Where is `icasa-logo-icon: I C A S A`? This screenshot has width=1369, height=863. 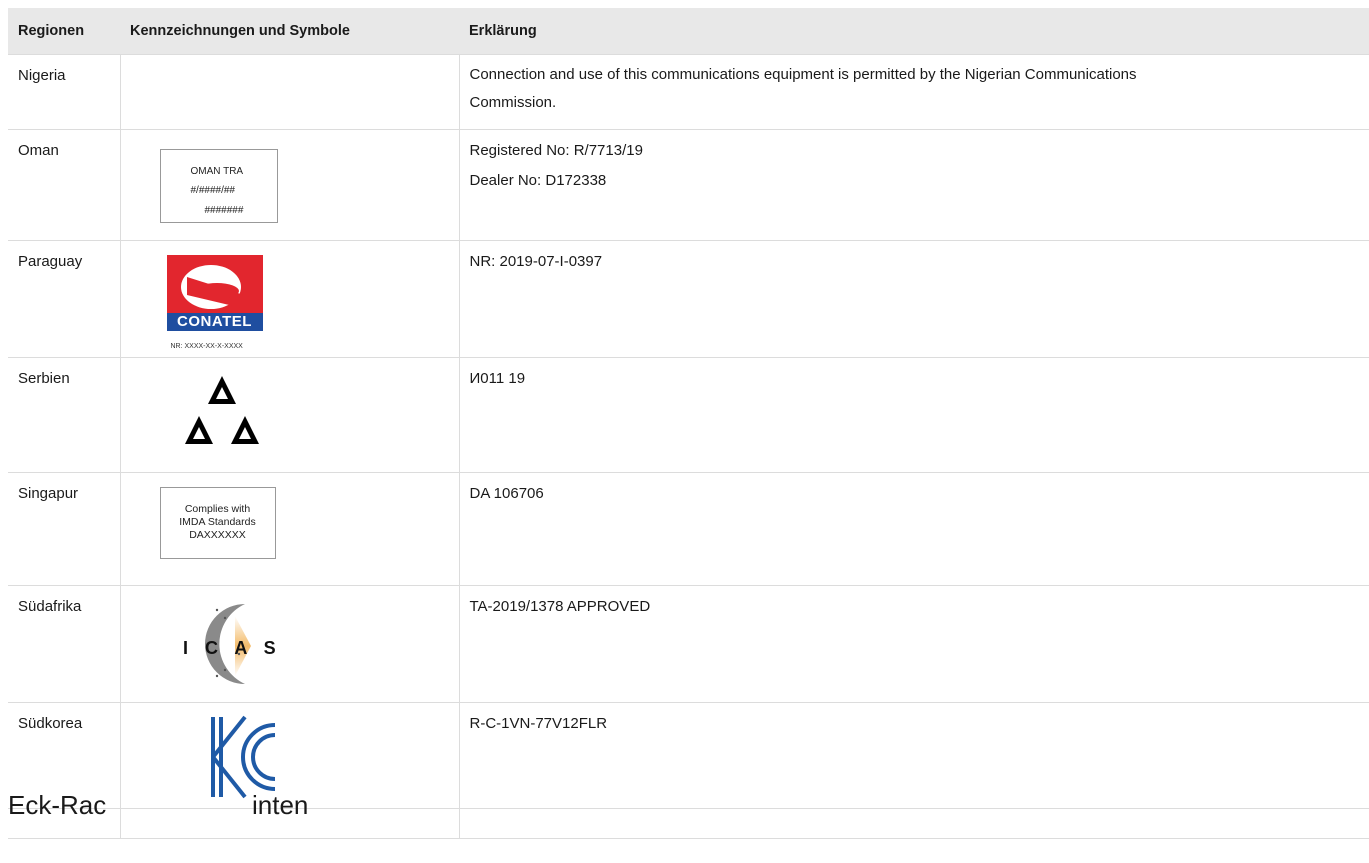 icasa-logo-icon: I C A S A is located at coordinates (237, 644).